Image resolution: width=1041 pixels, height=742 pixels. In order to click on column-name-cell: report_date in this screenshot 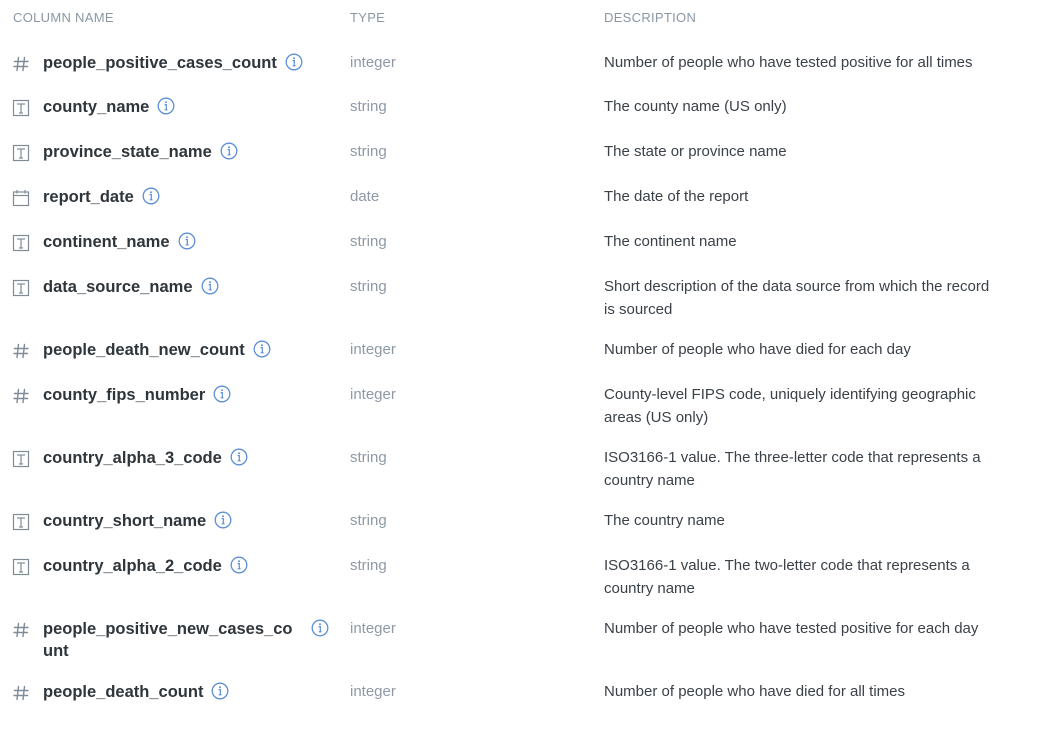, I will do `click(101, 197)`.